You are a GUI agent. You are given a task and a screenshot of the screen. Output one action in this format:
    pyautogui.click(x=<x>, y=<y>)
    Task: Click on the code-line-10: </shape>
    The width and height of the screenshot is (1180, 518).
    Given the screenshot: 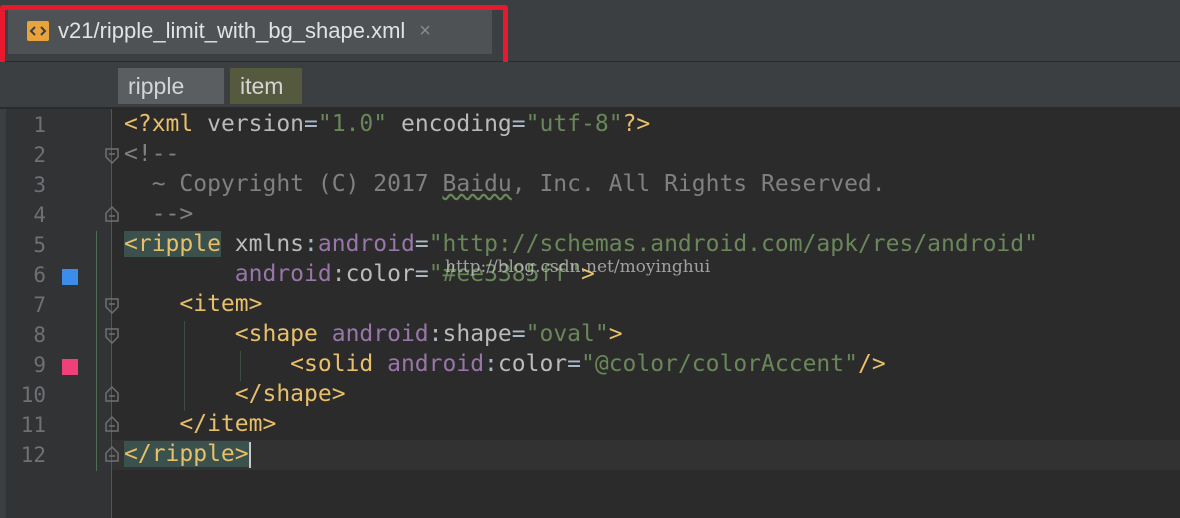 What is the action you would take?
    pyautogui.click(x=235, y=394)
    